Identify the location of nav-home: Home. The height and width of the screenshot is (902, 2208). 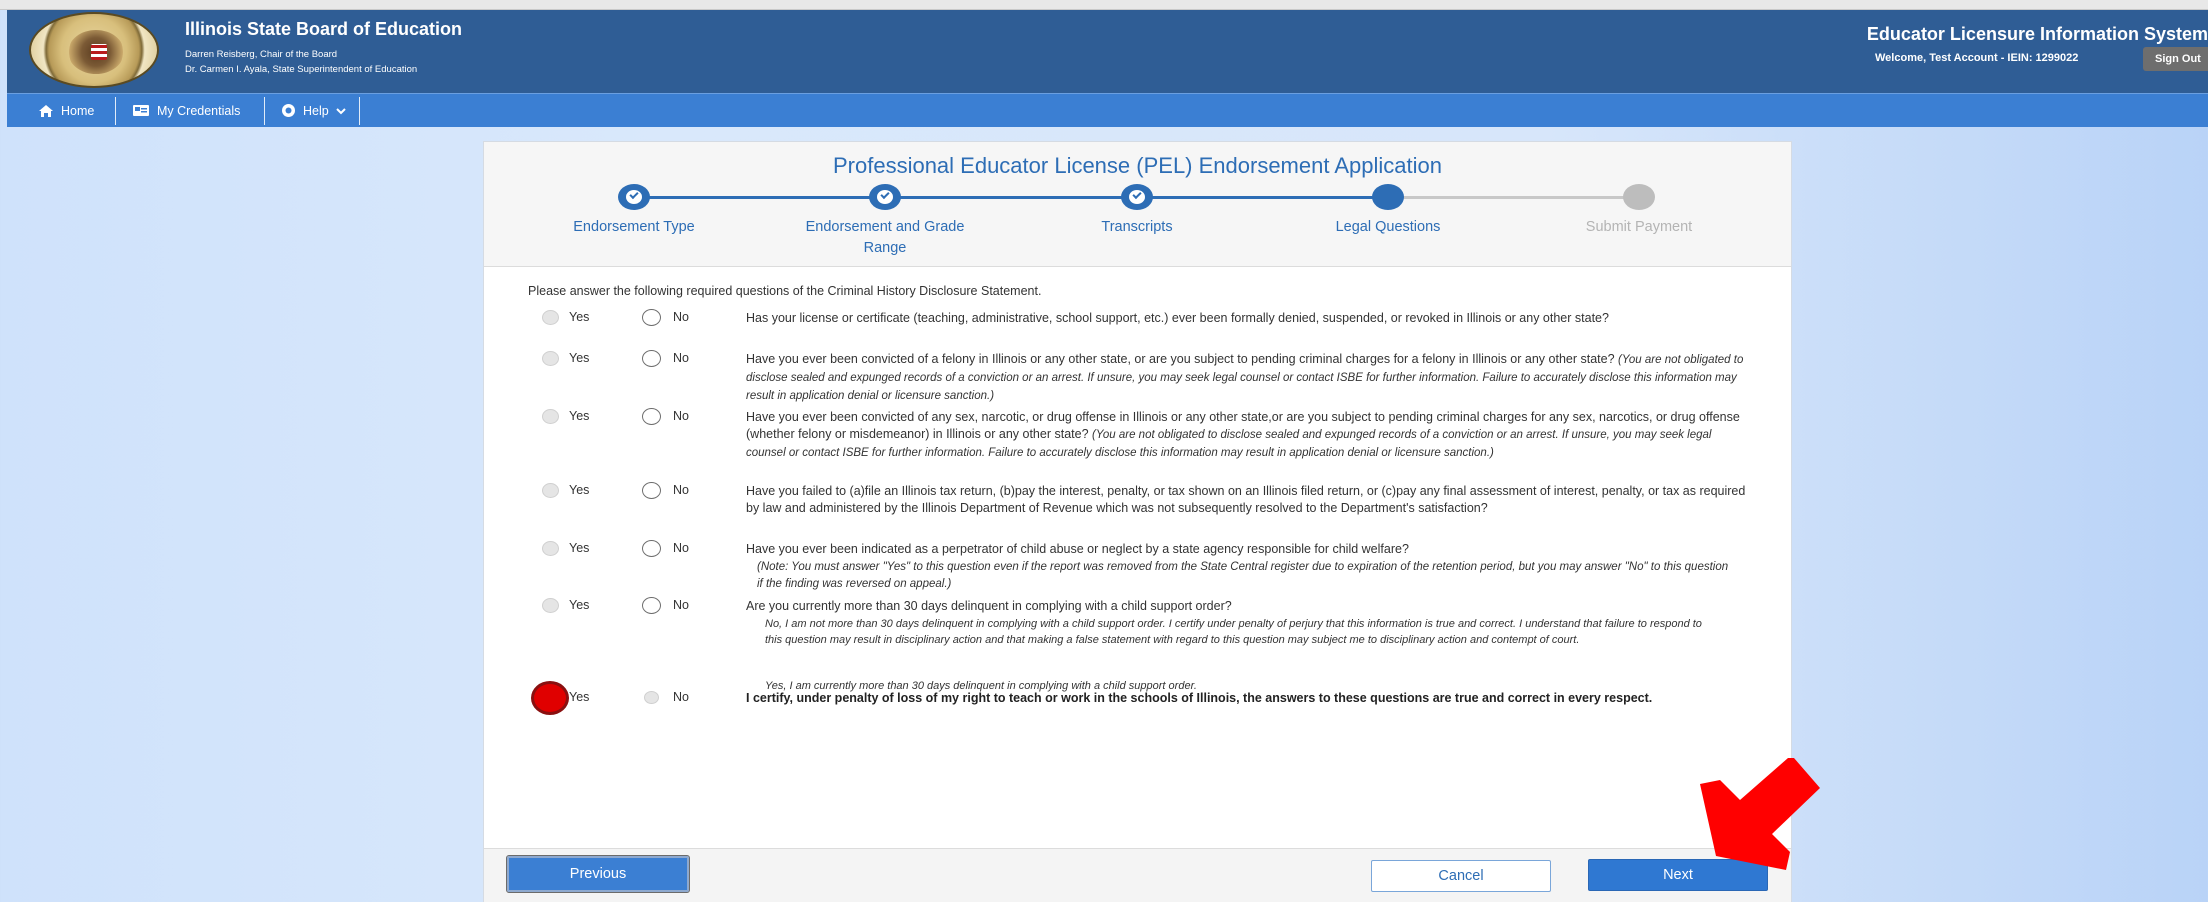
(66, 110).